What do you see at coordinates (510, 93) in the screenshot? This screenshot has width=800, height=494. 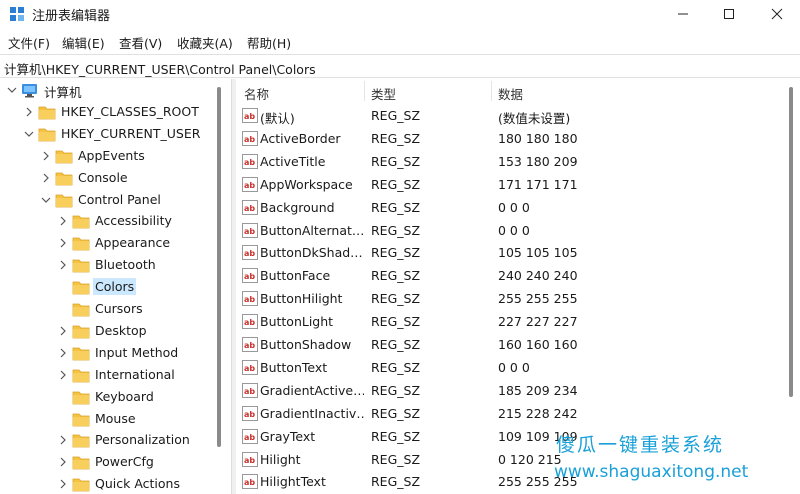 I see `column-header-data: 数据` at bounding box center [510, 93].